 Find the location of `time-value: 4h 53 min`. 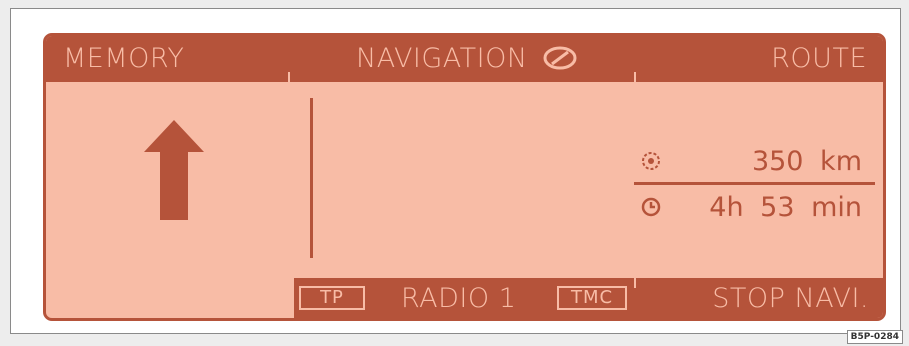

time-value: 4h 53 min is located at coordinates (785, 207).